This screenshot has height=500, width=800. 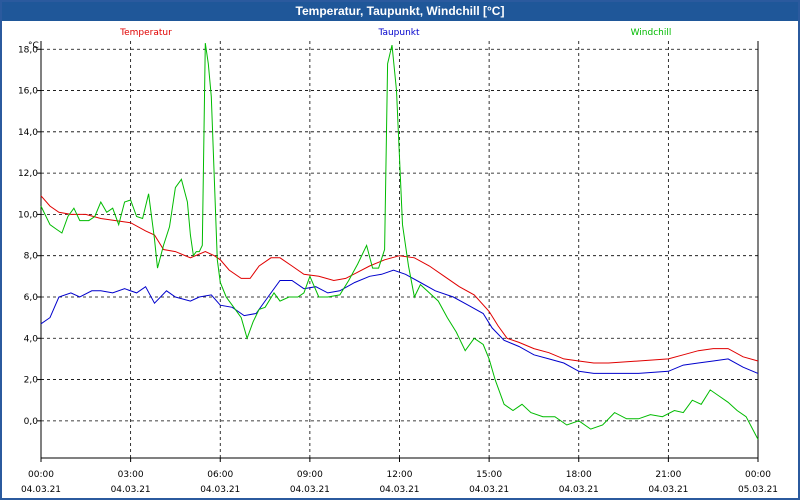 I want to click on y-tick-label: 12,0, so click(x=28, y=174).